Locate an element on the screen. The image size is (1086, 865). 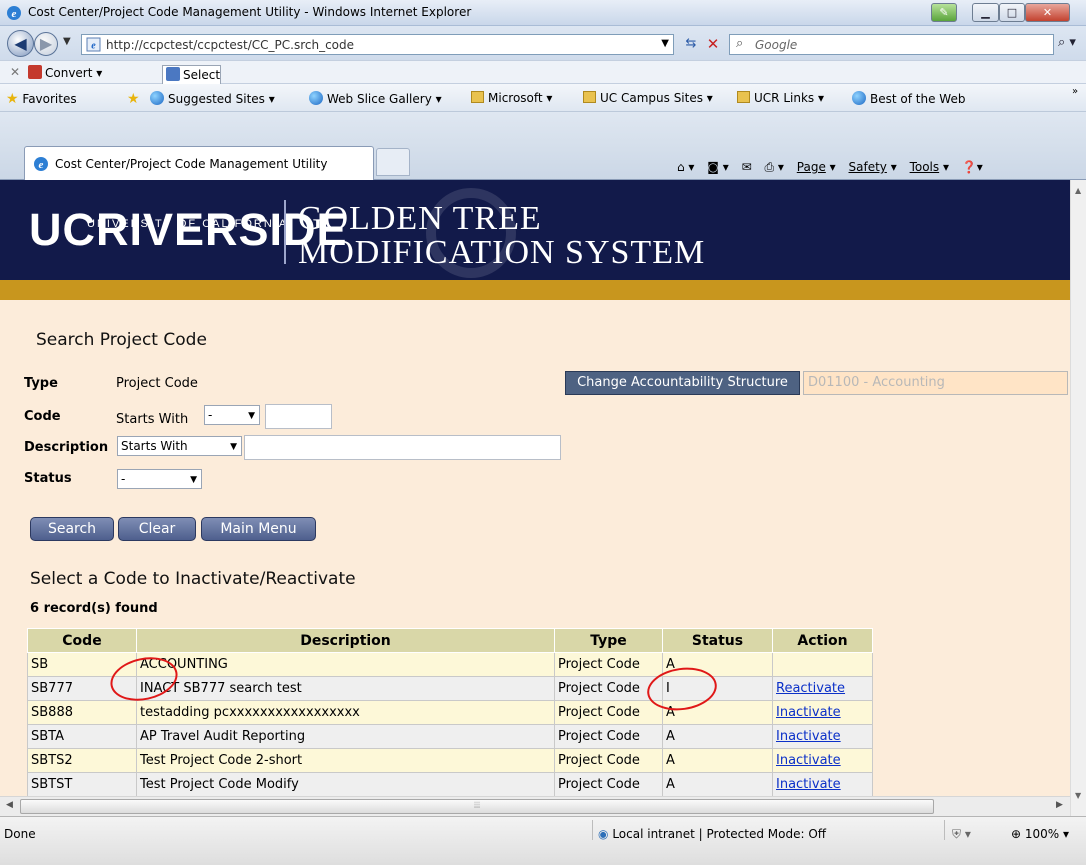
tools-menu: Tools ▾ is located at coordinates (929, 167).